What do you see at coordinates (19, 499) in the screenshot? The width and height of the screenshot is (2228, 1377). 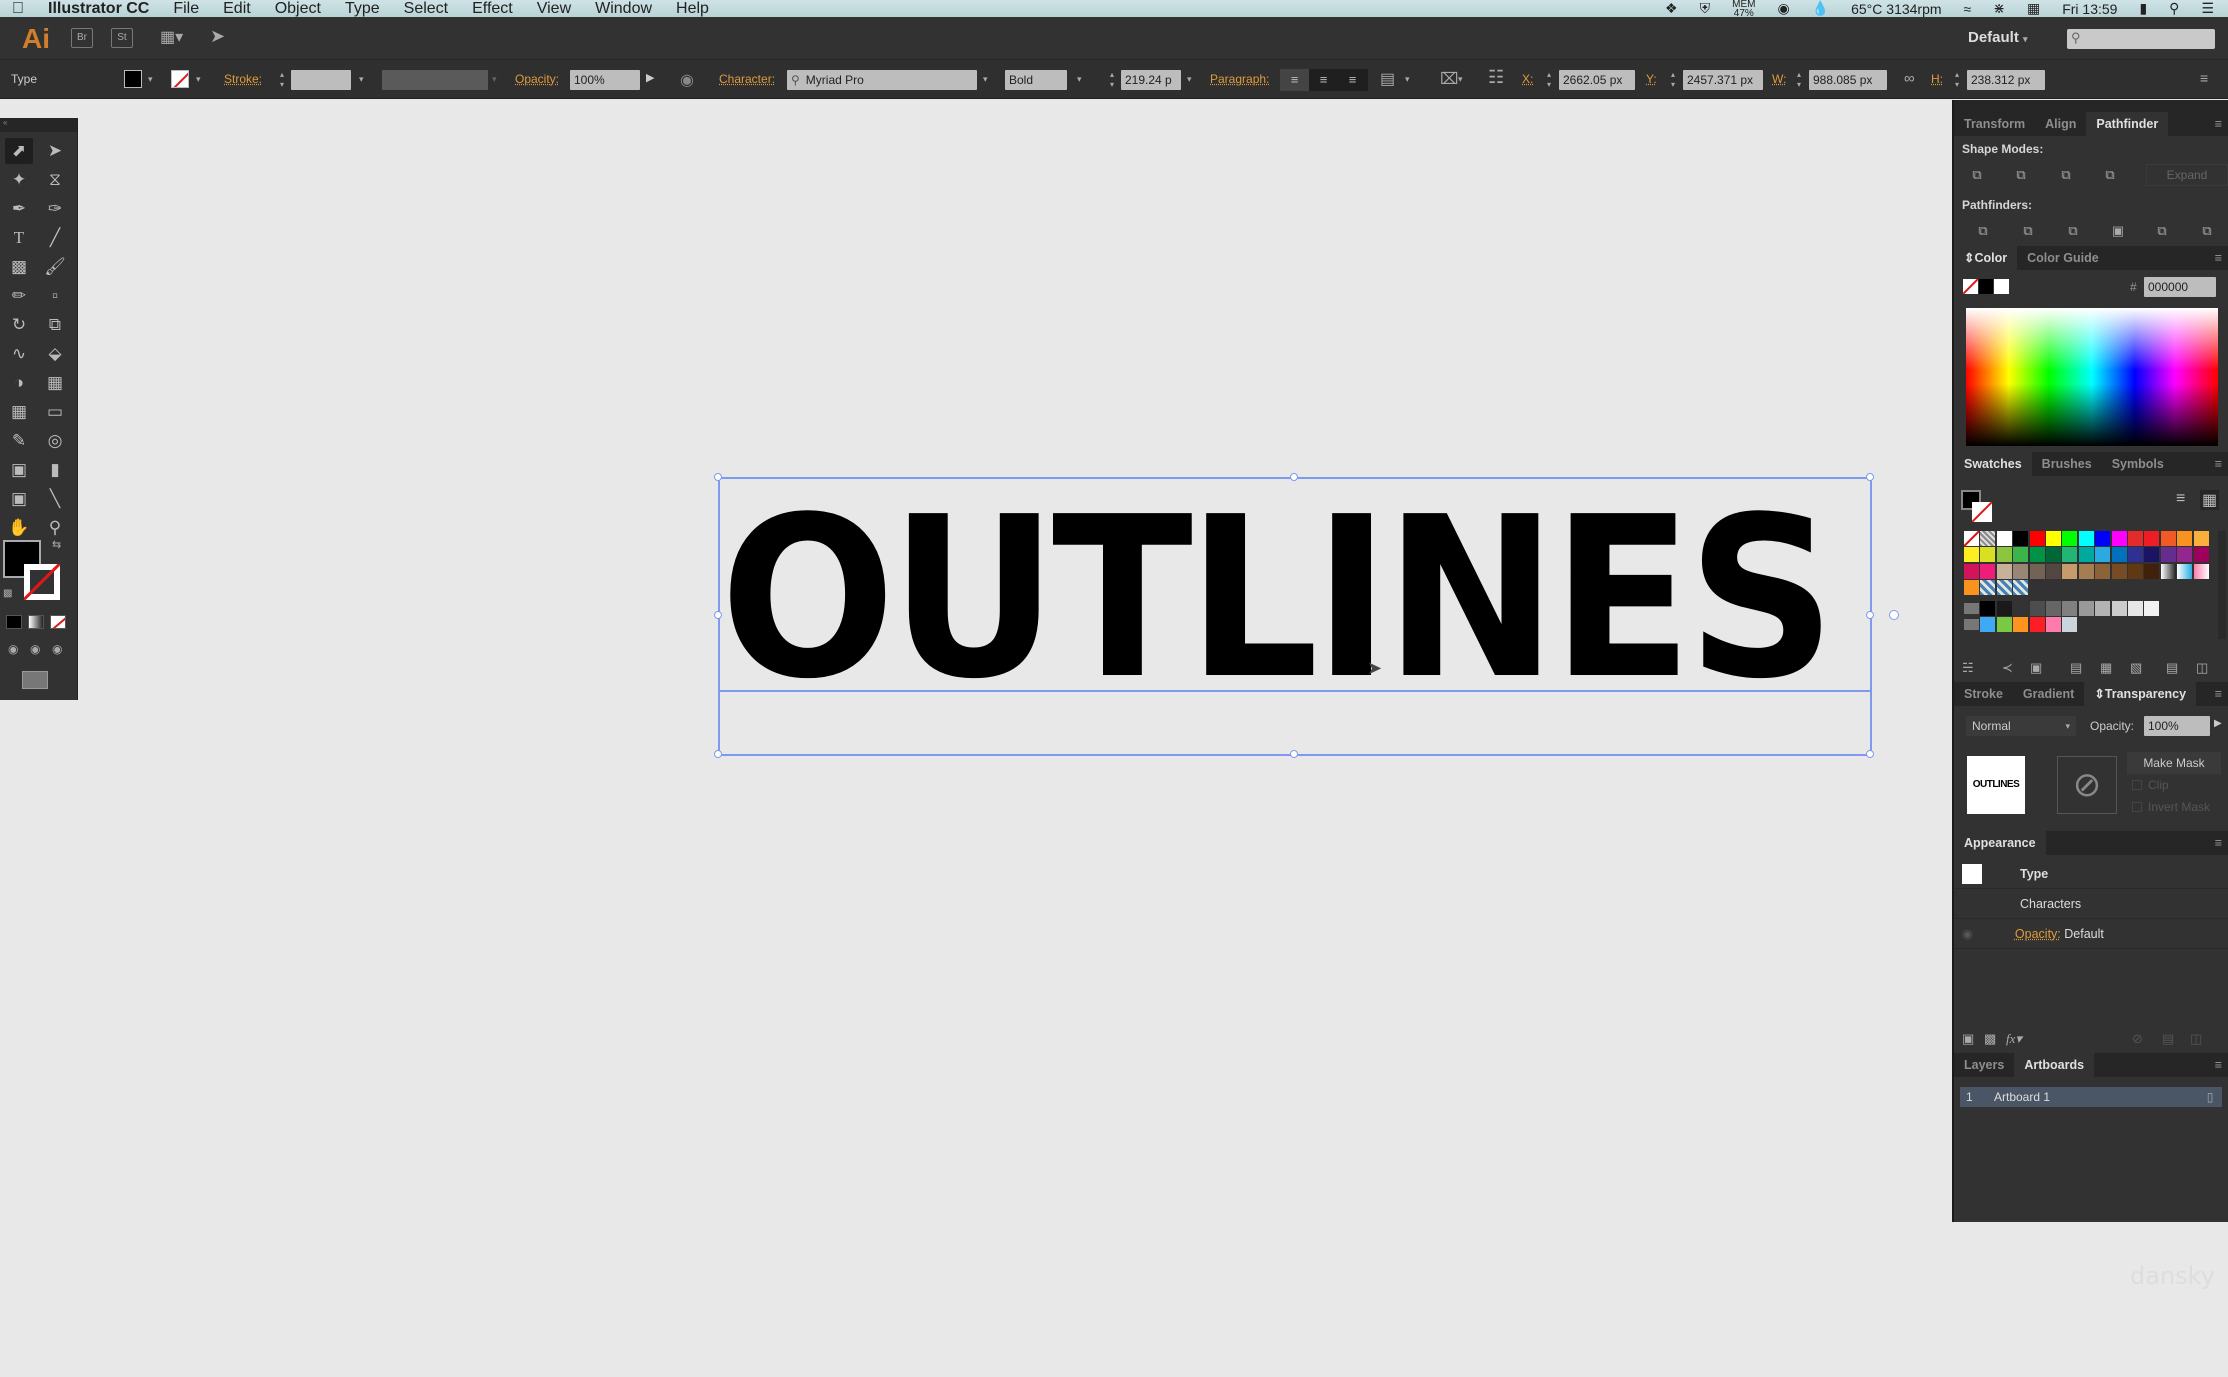 I see `artboard-tool-icon: ▣` at bounding box center [19, 499].